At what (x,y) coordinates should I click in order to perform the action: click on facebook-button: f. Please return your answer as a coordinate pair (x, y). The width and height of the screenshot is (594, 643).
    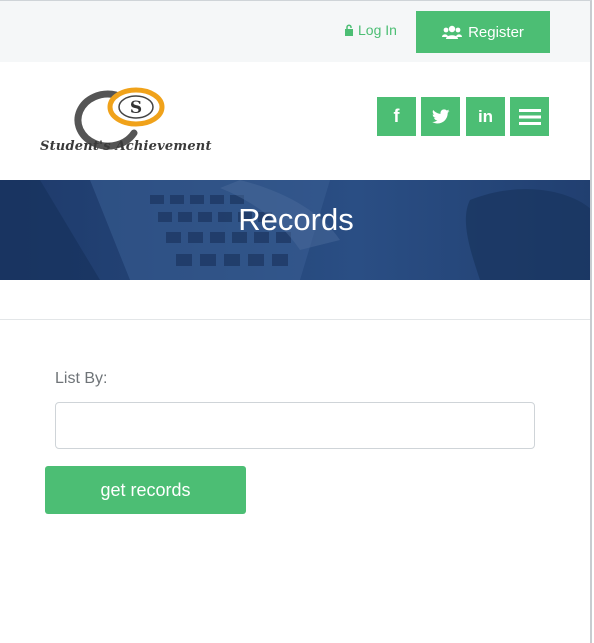
    Looking at the image, I should click on (396, 116).